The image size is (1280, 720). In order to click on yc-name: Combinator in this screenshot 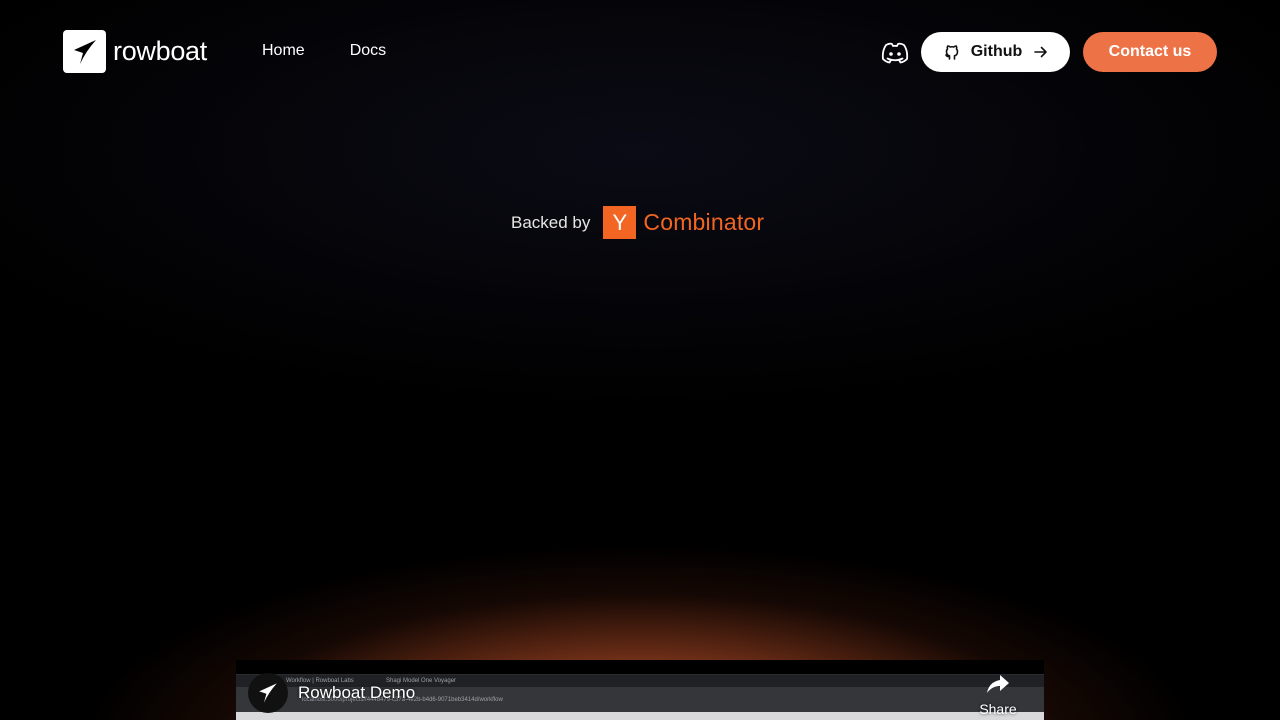, I will do `click(704, 222)`.